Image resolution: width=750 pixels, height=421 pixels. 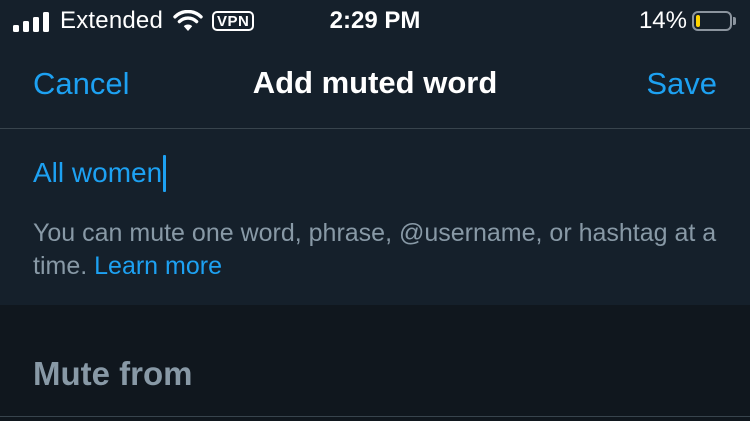 I want to click on text-cursor, so click(x=165, y=173).